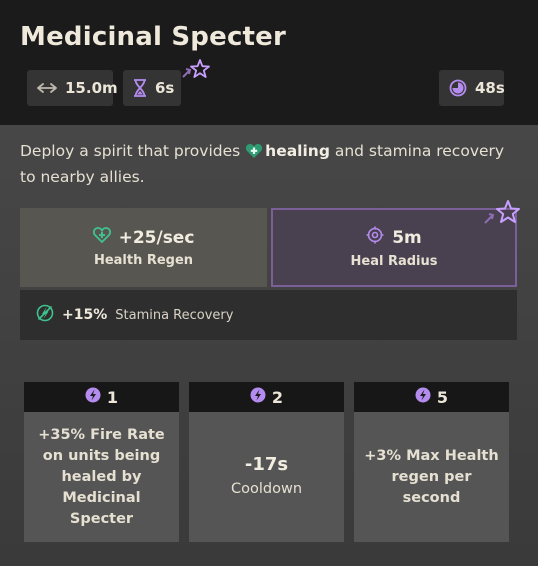 The height and width of the screenshot is (566, 538). What do you see at coordinates (140, 88) in the screenshot?
I see `hourglass-icon` at bounding box center [140, 88].